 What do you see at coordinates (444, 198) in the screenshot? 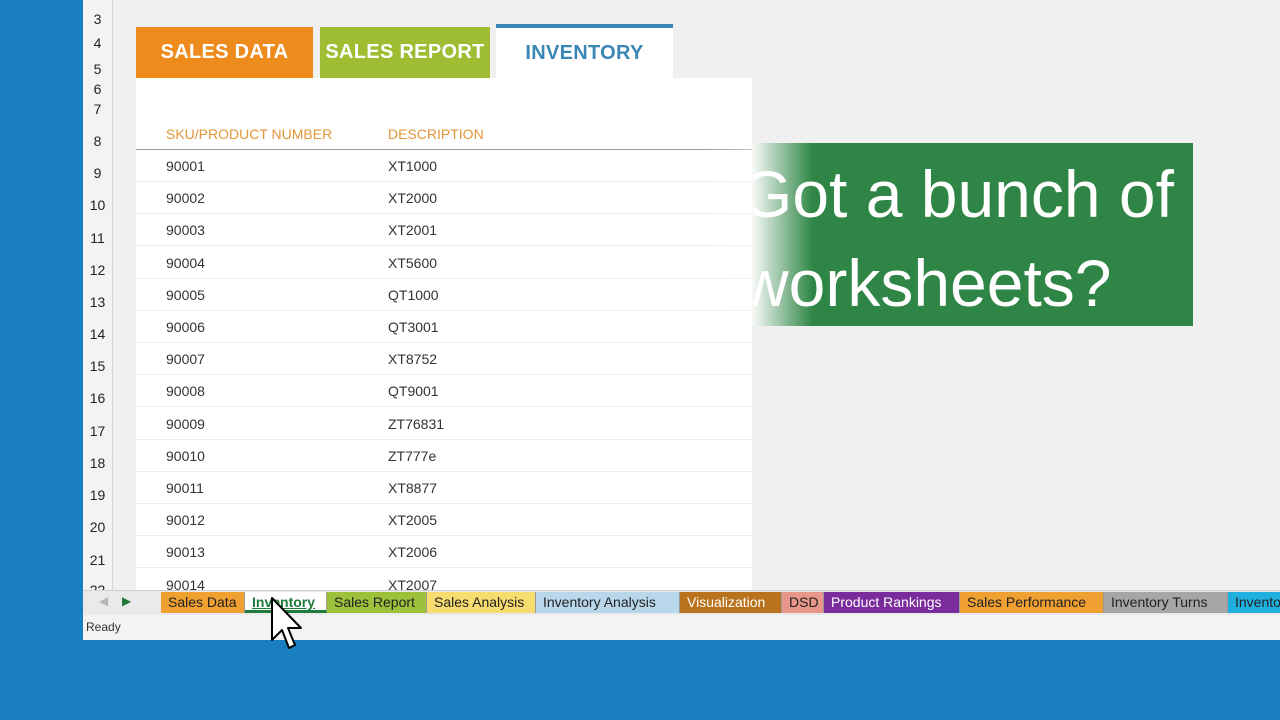
I see `table-row: 90002 XT2000` at bounding box center [444, 198].